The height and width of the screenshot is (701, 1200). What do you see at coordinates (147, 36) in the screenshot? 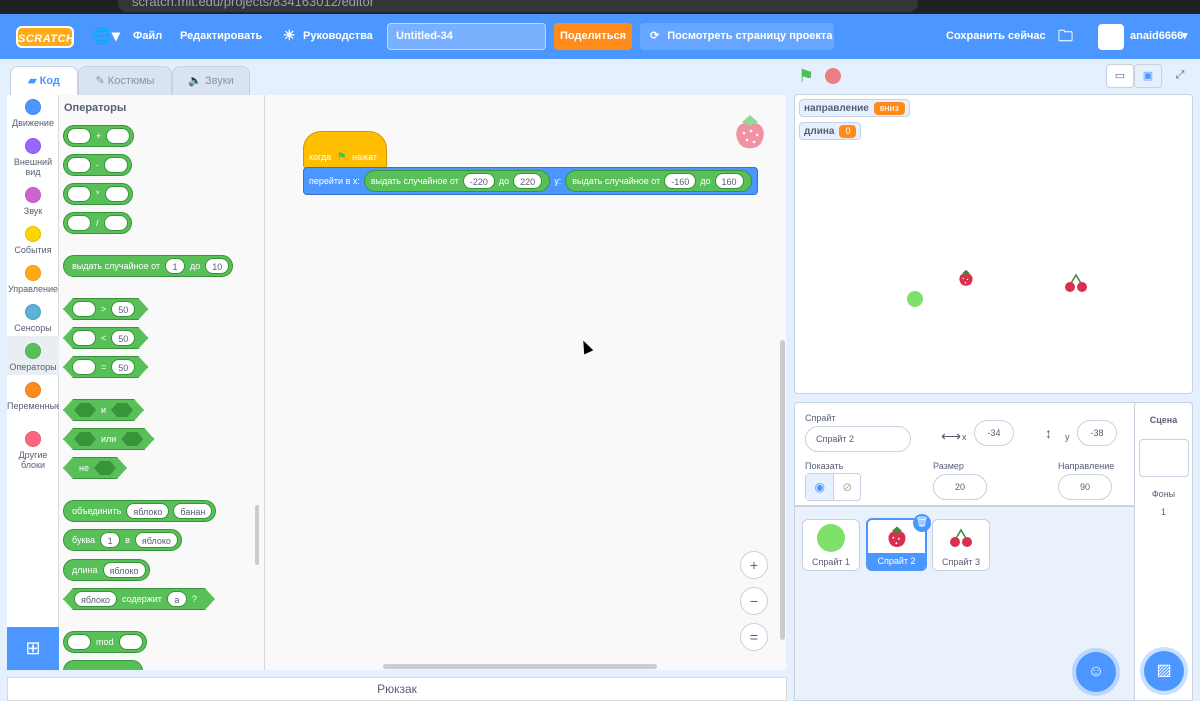
I see `menu-file: Файл` at bounding box center [147, 36].